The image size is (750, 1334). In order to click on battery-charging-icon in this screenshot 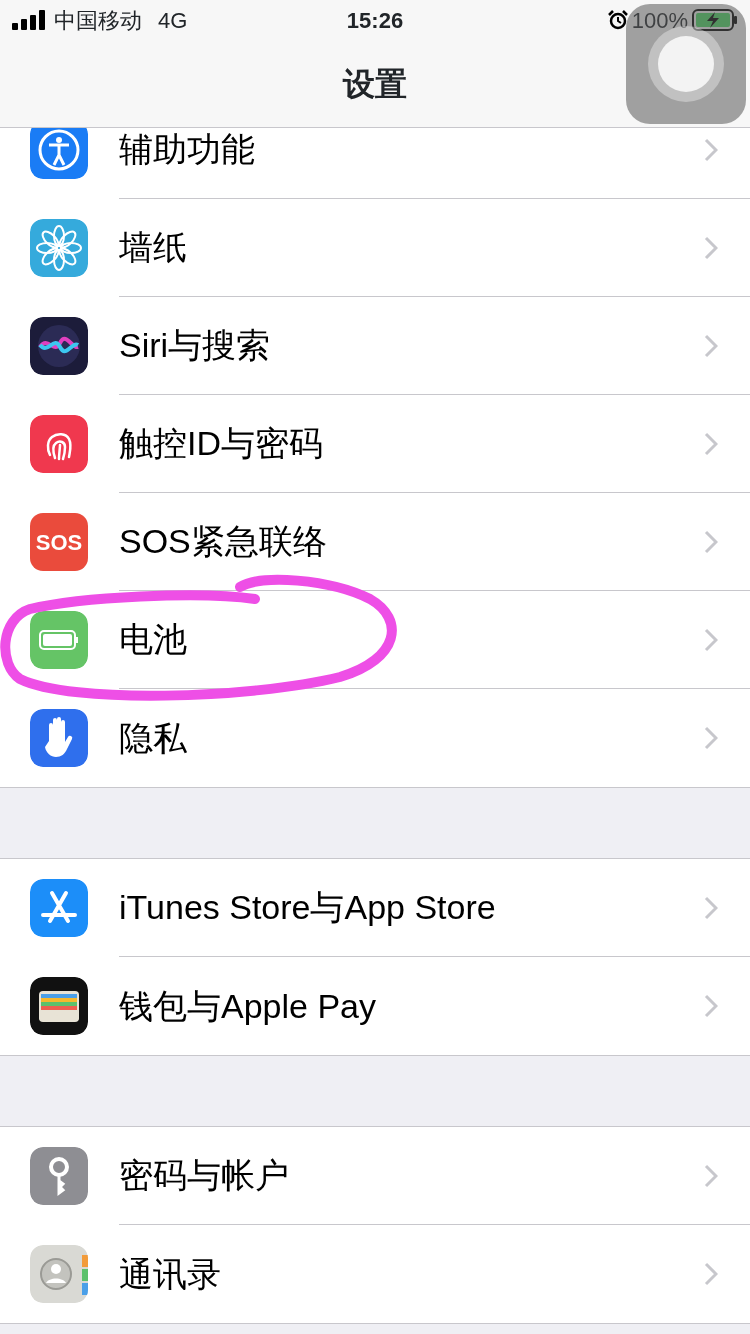, I will do `click(715, 20)`.